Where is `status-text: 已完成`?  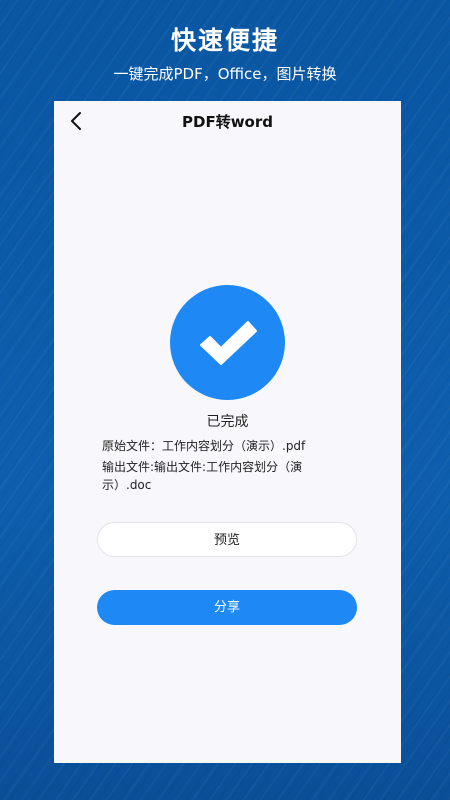
status-text: 已完成 is located at coordinates (227, 422).